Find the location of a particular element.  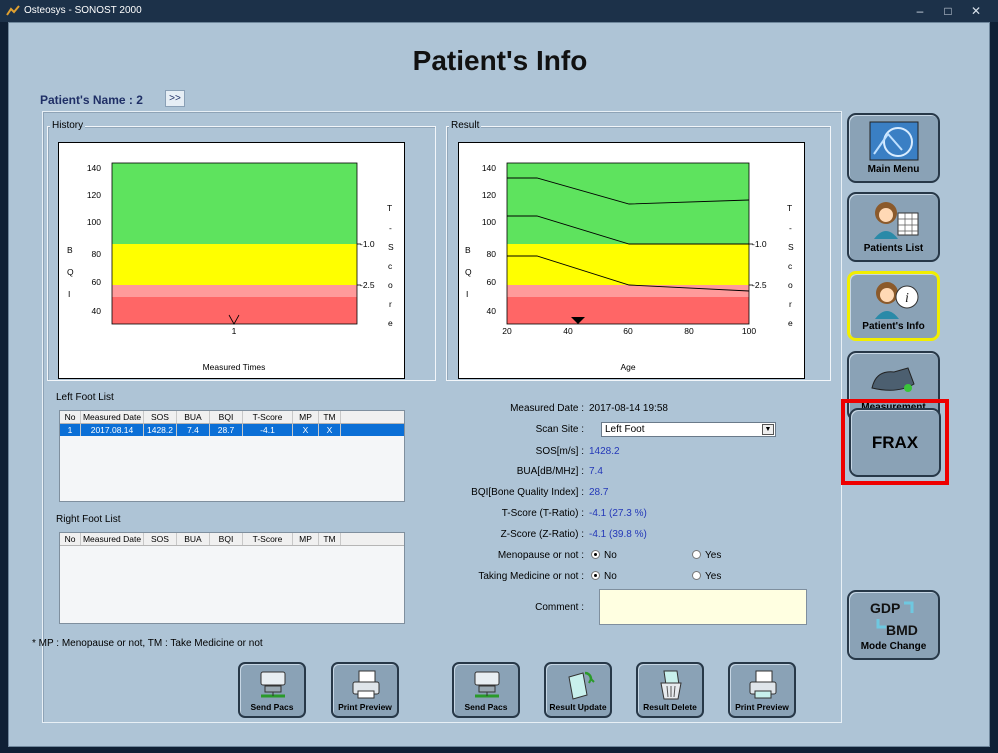

mode-change-button: GDP BMD Mode Change is located at coordinates (893, 625).